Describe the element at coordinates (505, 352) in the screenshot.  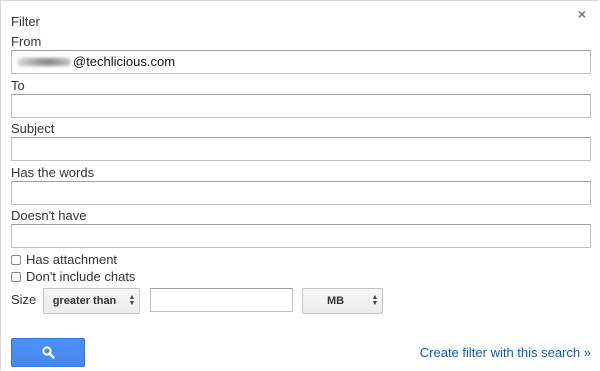
I see `create-filter-link: Create filter with this search »` at that location.